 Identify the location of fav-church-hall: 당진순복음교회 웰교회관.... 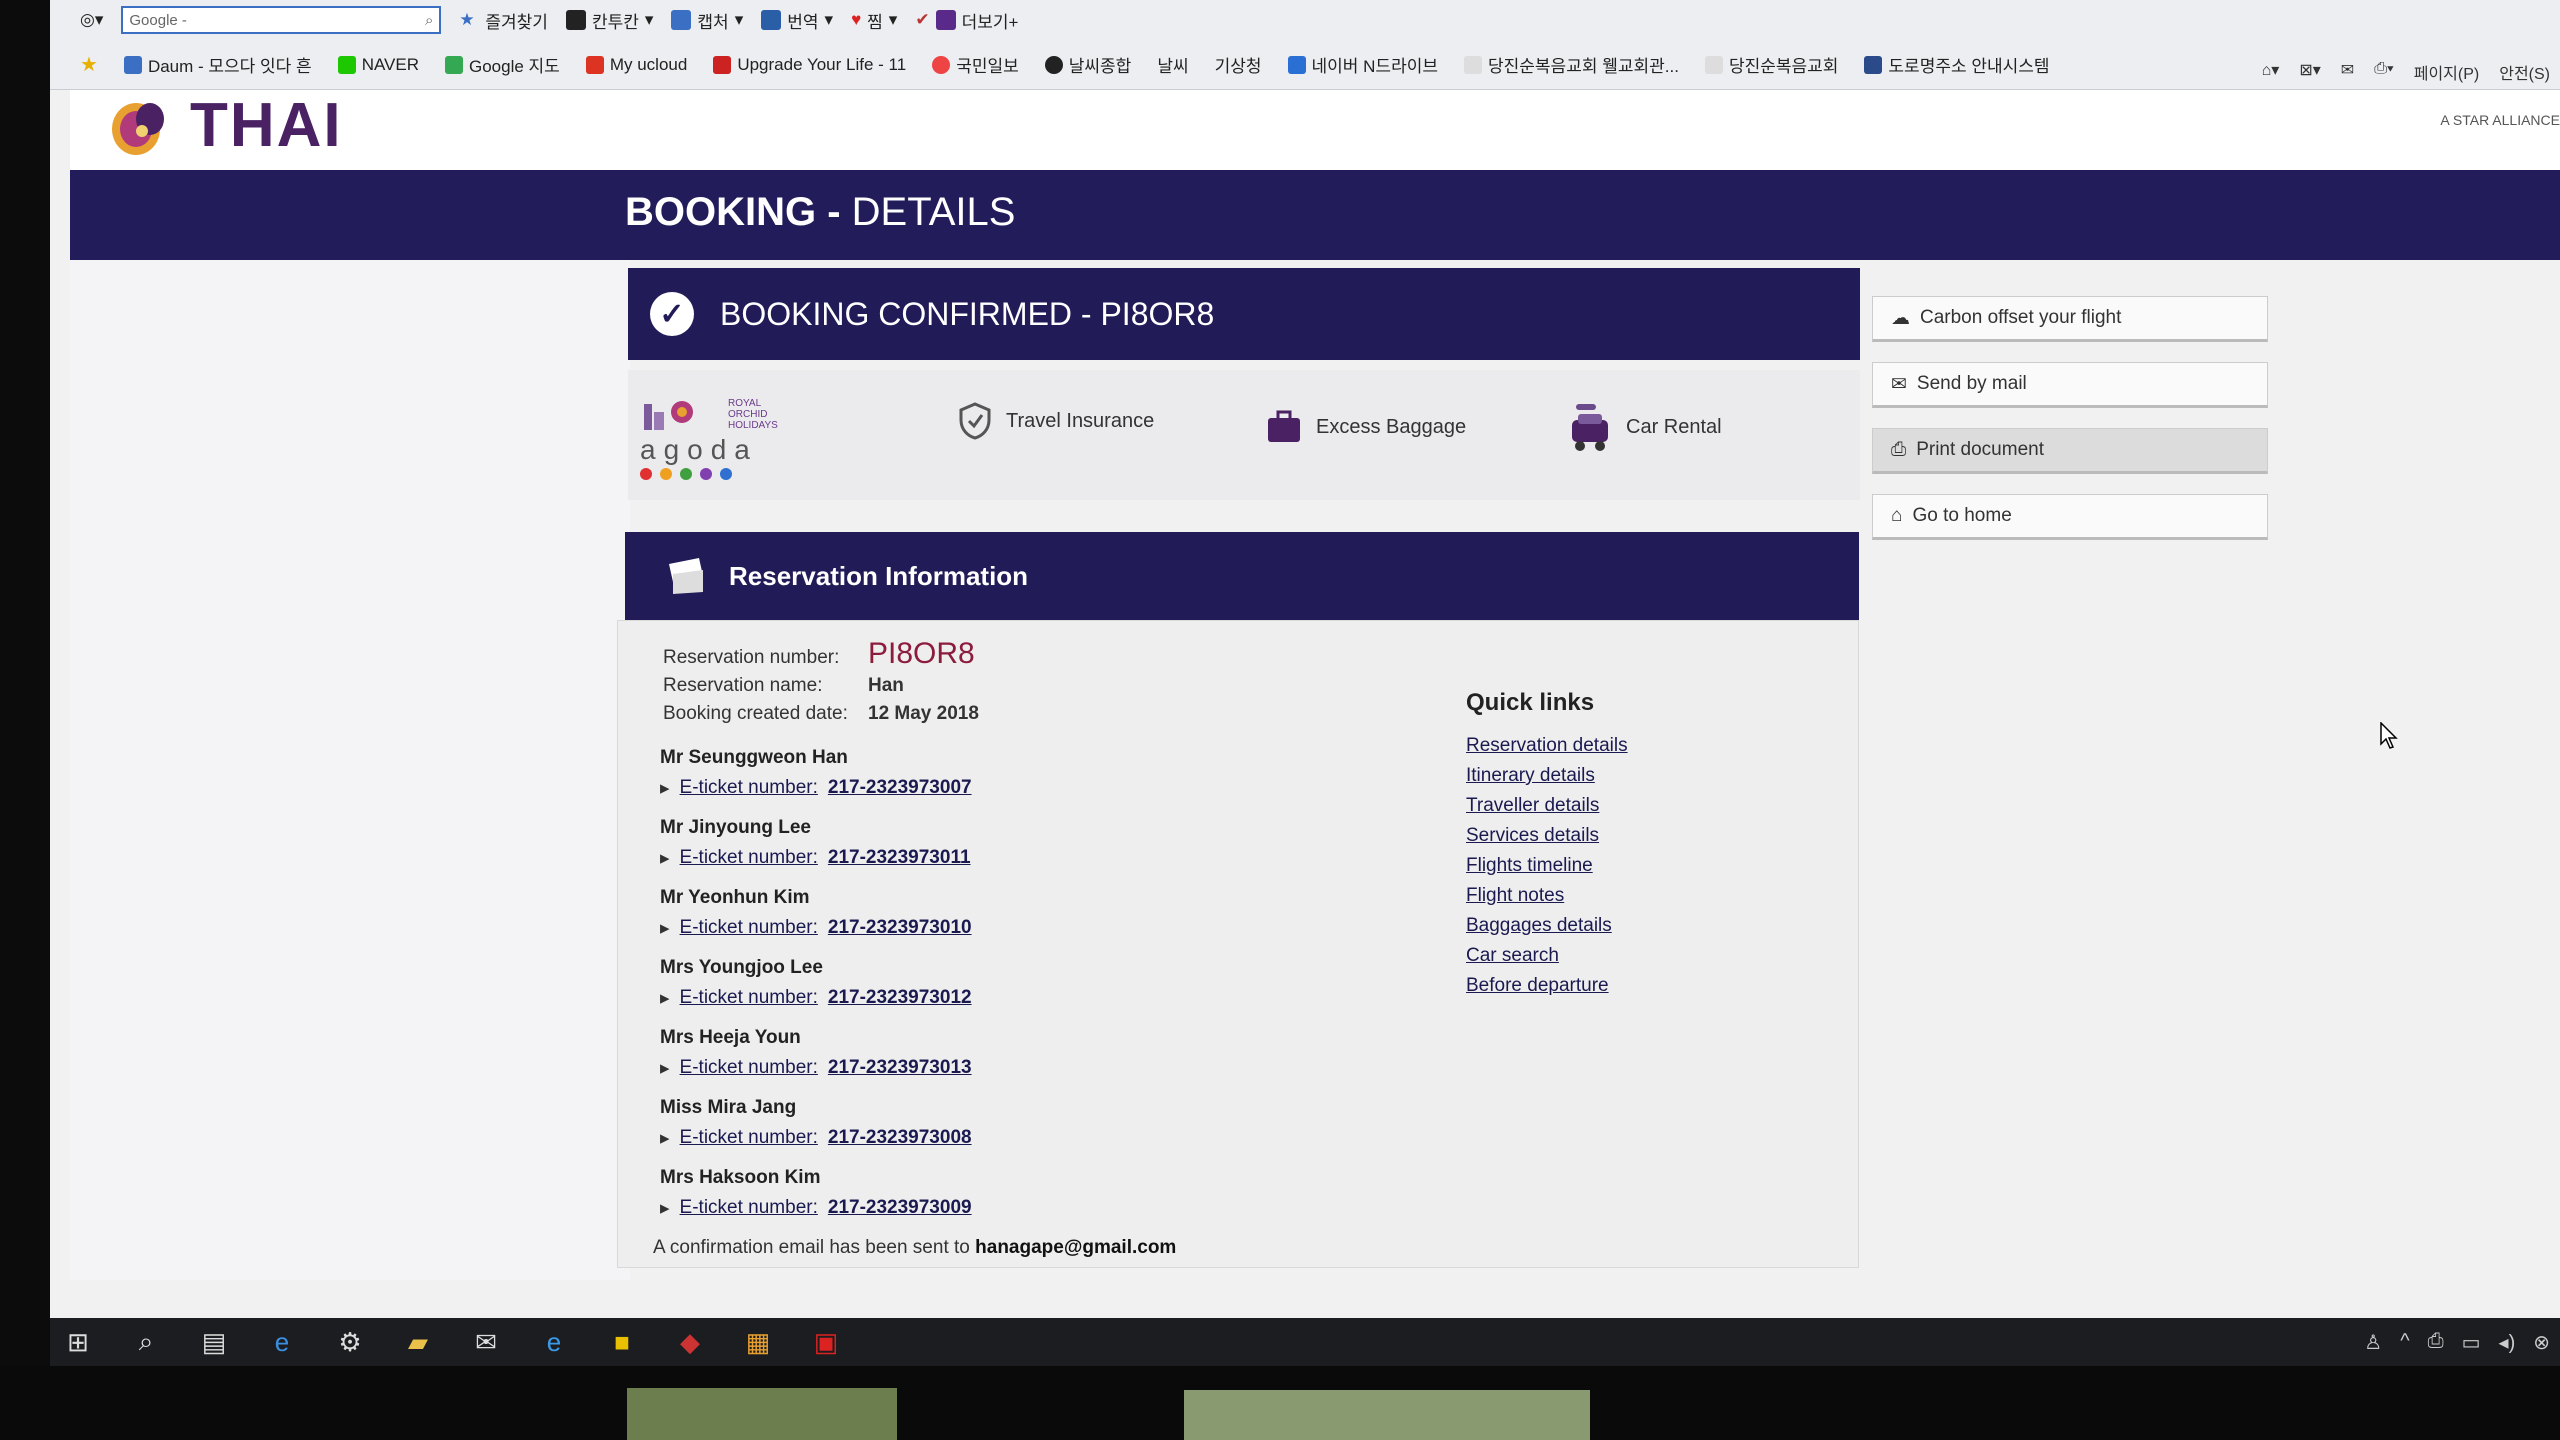
(1571, 64).